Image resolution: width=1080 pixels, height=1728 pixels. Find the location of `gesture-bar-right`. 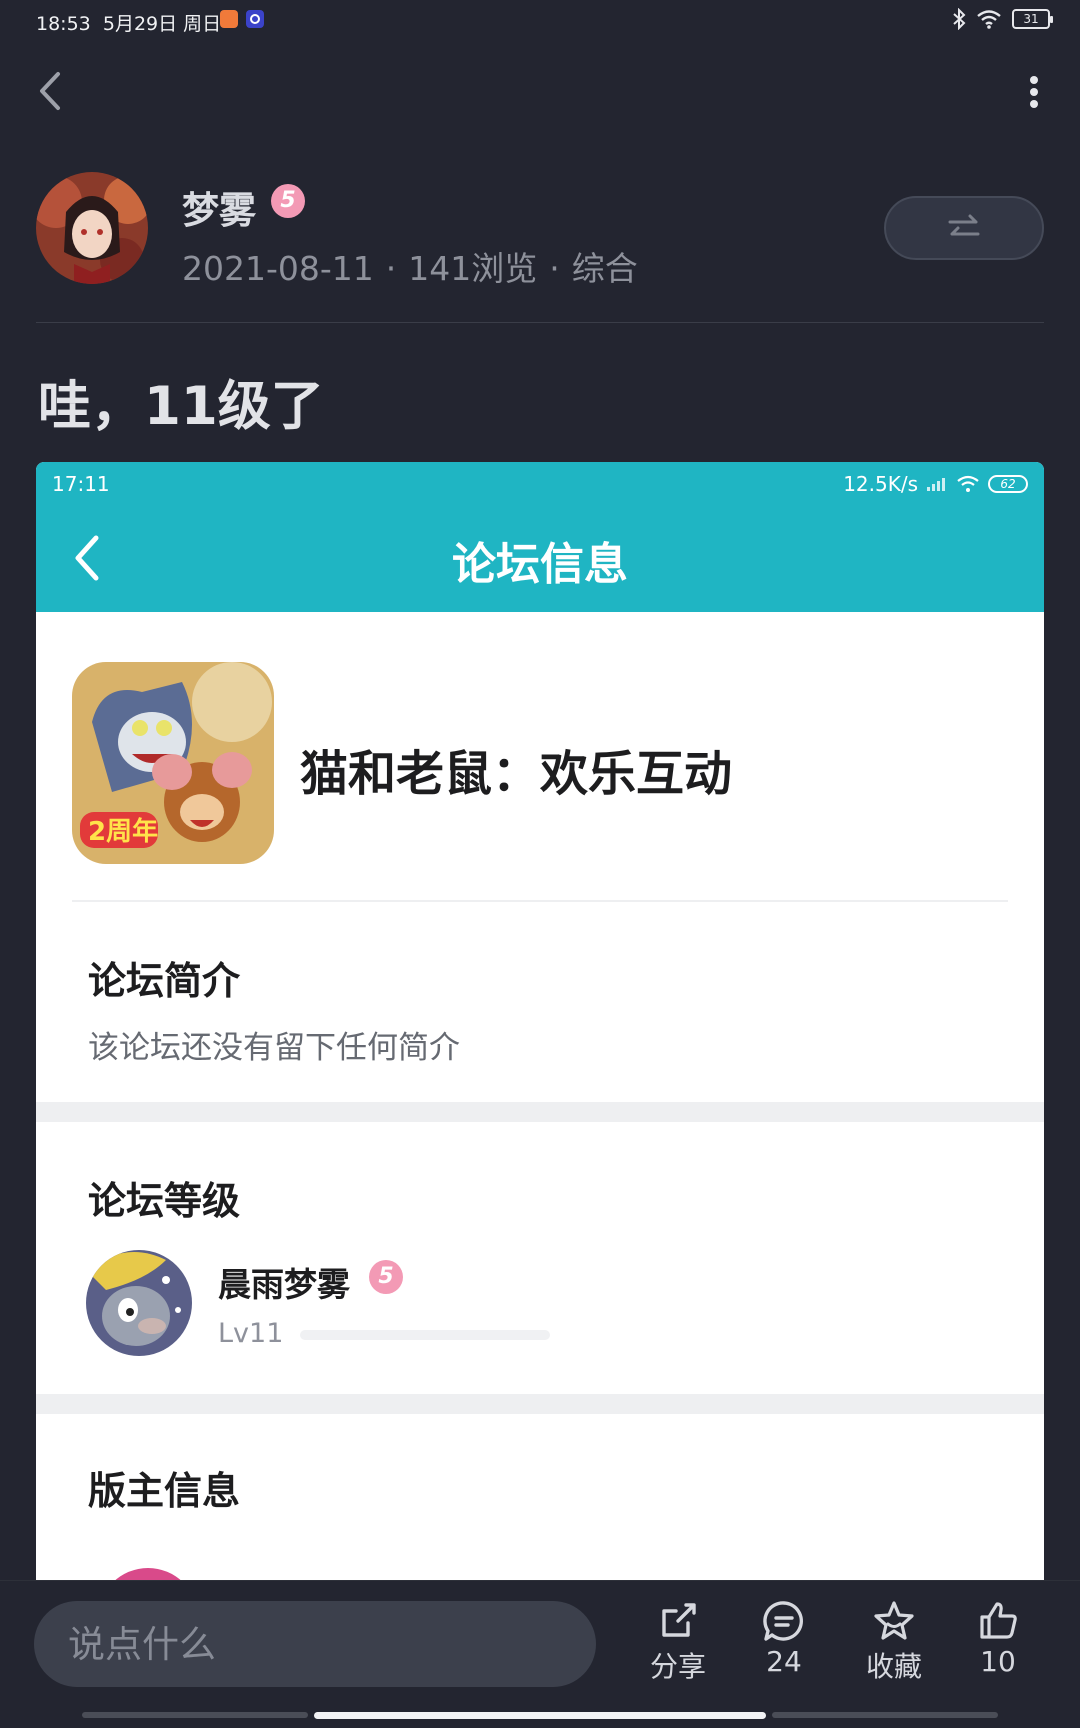

gesture-bar-right is located at coordinates (885, 1715).